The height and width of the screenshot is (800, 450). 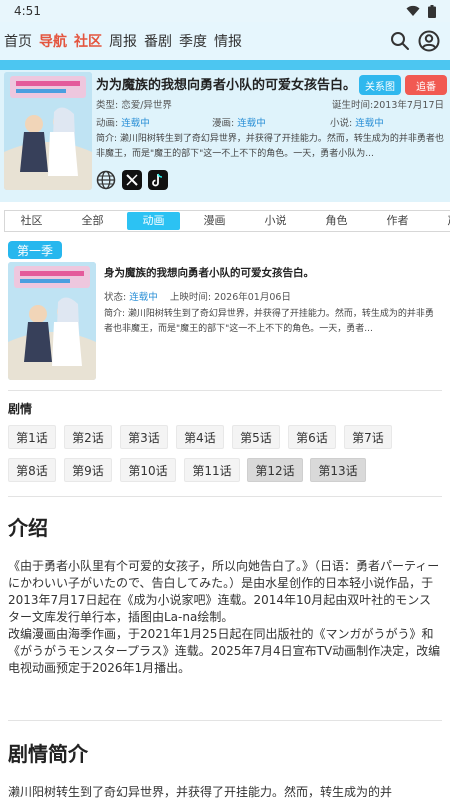 What do you see at coordinates (193, 41) in the screenshot?
I see `nav-item-season: 季度` at bounding box center [193, 41].